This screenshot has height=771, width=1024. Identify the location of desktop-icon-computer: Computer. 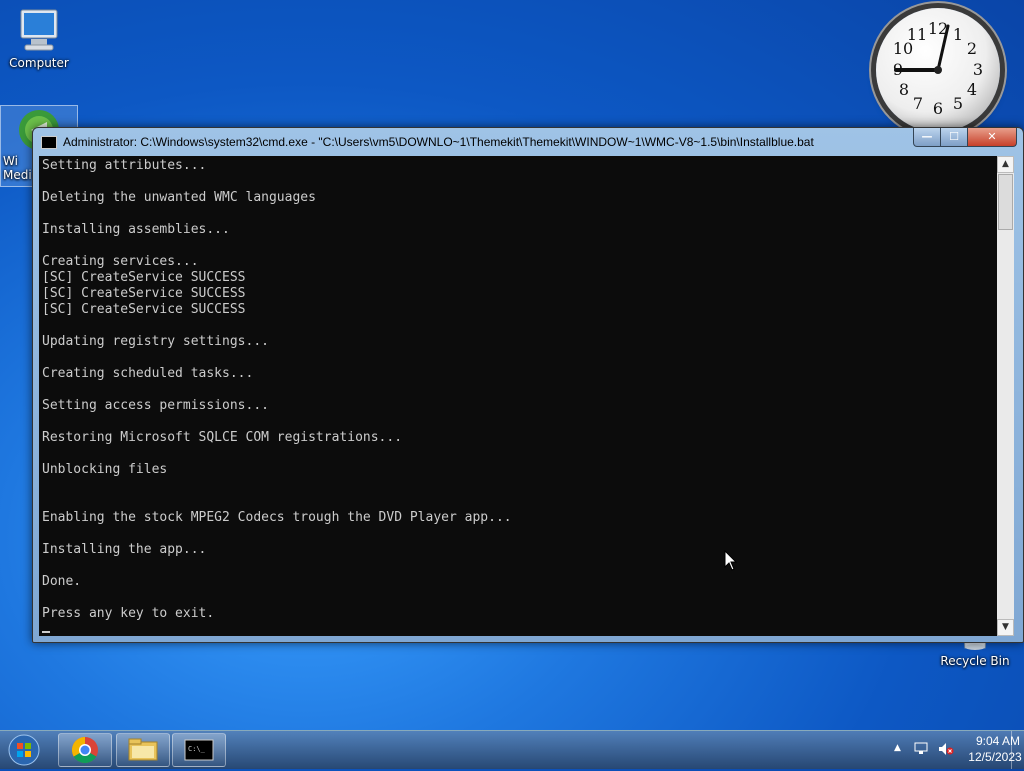
(39, 39).